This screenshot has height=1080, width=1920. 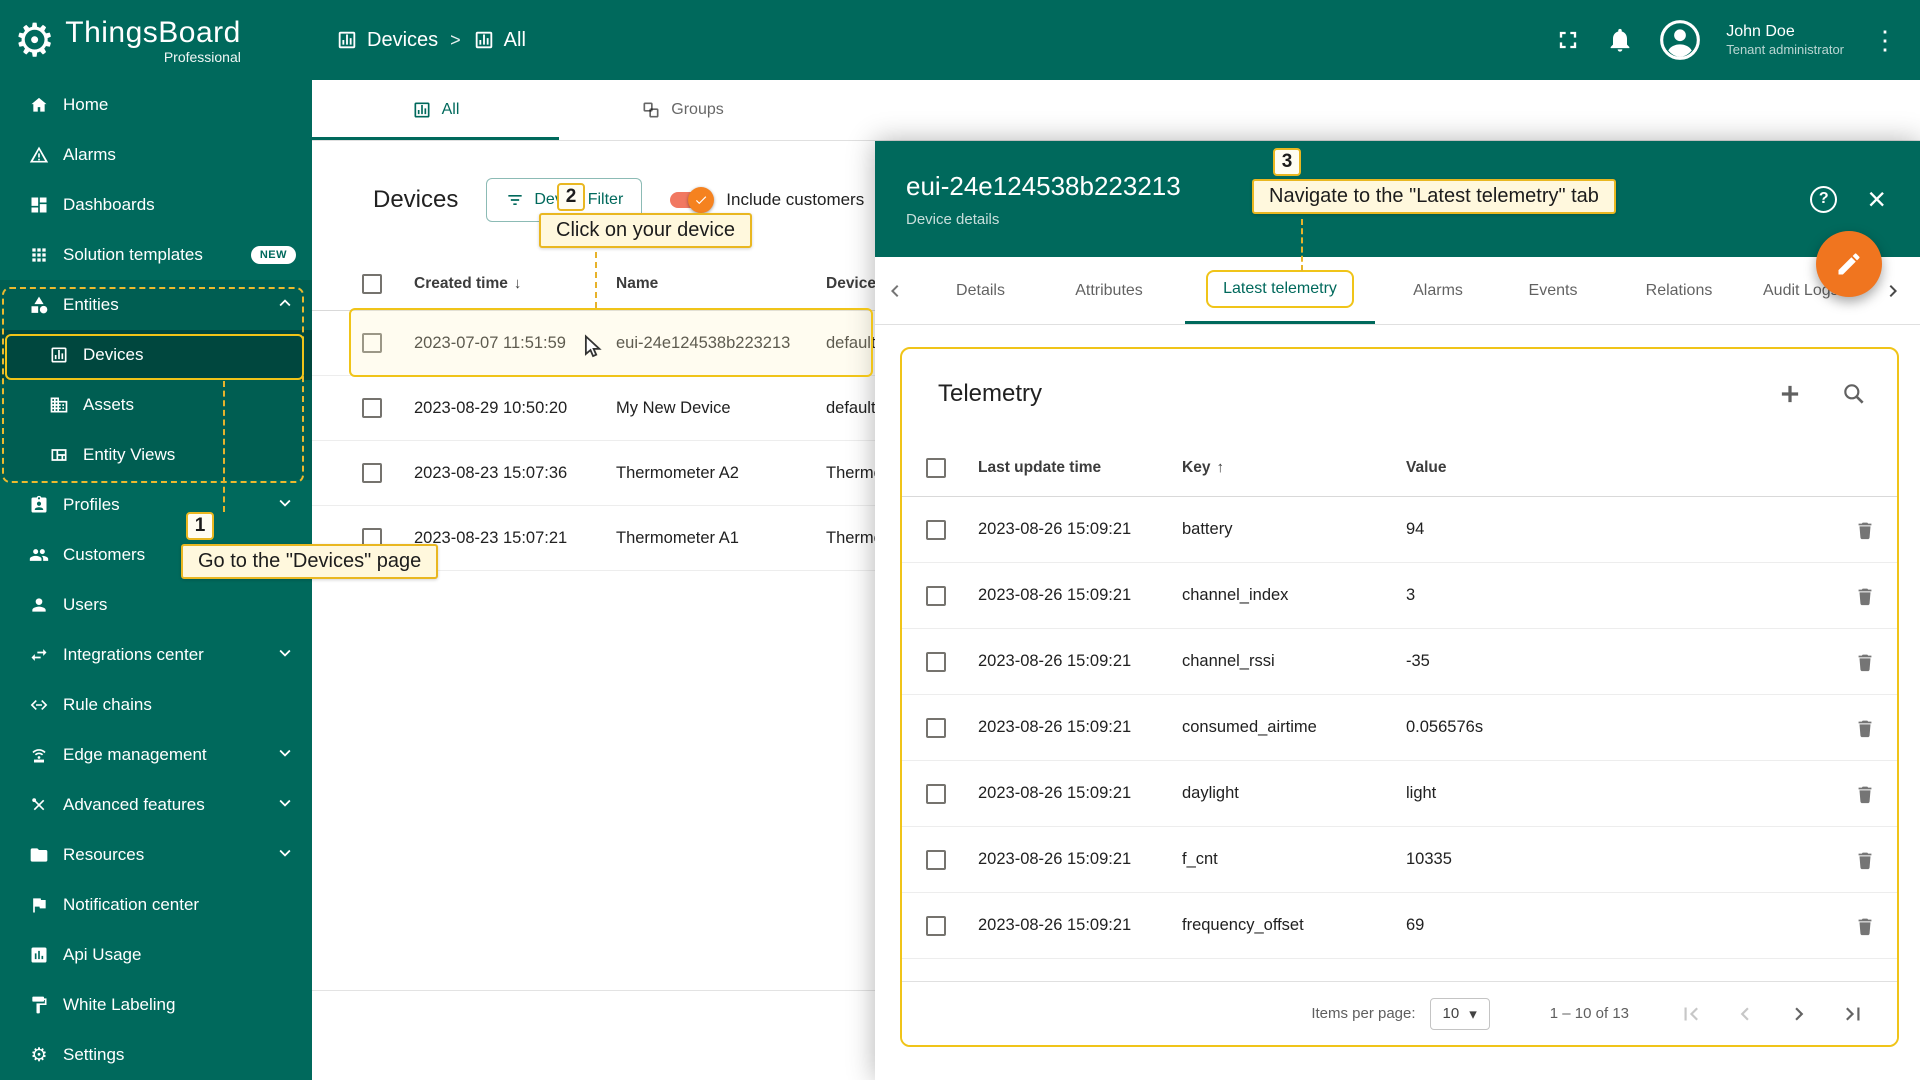 What do you see at coordinates (1790, 394) in the screenshot?
I see `add-telemetry-button plus-icon` at bounding box center [1790, 394].